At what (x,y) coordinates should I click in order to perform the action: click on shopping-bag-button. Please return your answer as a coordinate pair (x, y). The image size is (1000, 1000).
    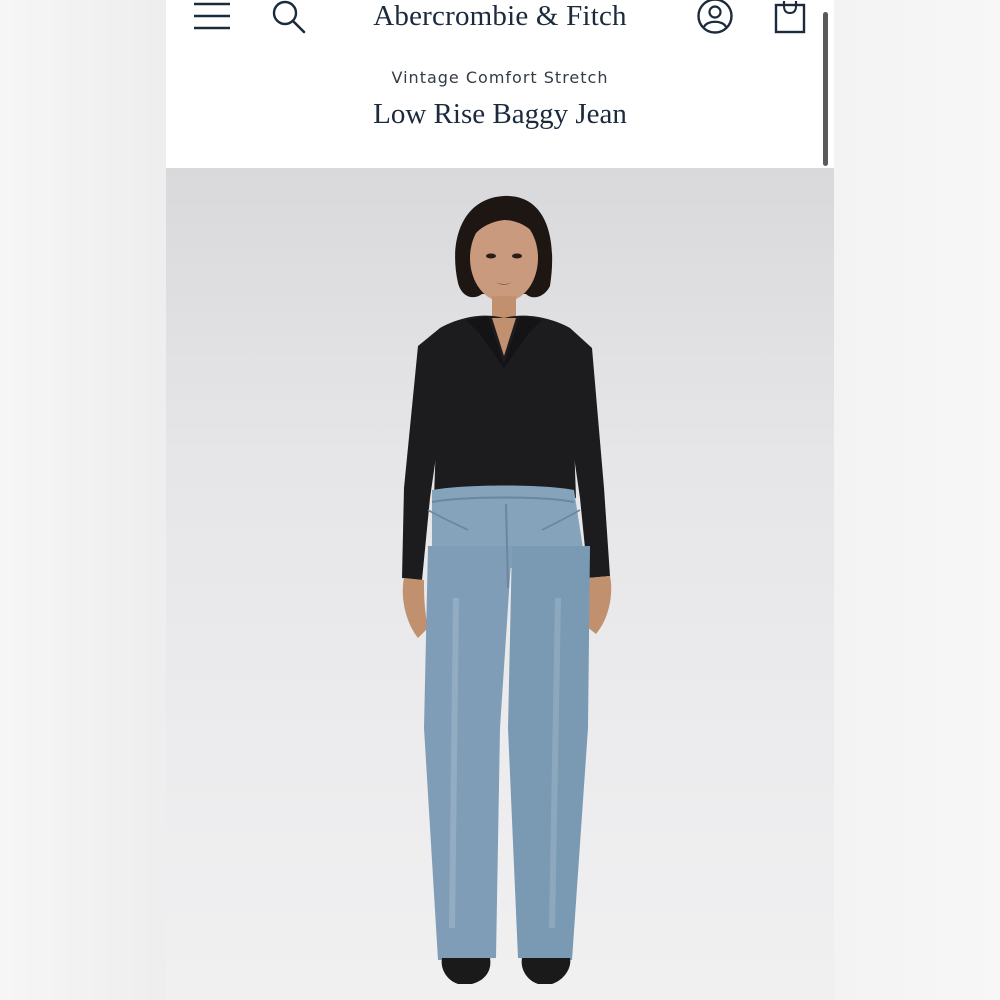
    Looking at the image, I should click on (790, 18).